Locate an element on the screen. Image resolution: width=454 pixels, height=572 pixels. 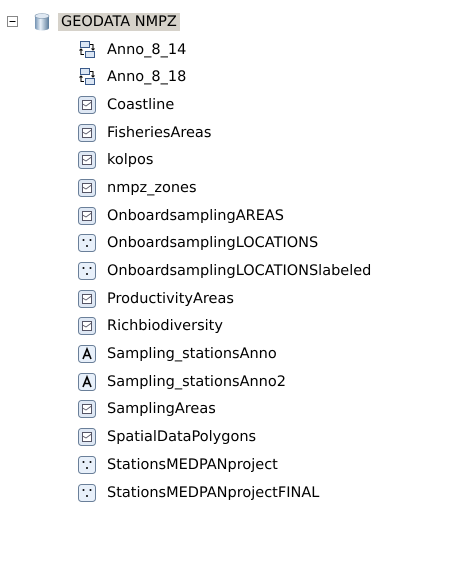
dataset-label: OnboardsamplingLOCATIONS is located at coordinates (213, 243).